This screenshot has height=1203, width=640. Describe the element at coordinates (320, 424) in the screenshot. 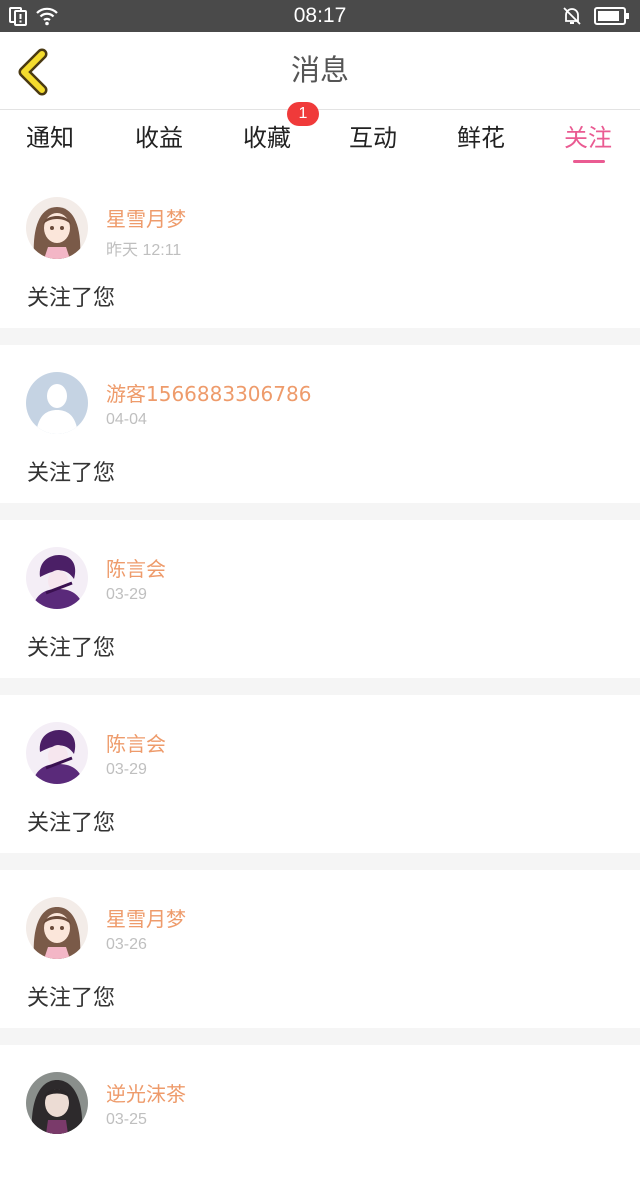

I see `list-item: 游客1566883306786 04-04 关注了您` at that location.